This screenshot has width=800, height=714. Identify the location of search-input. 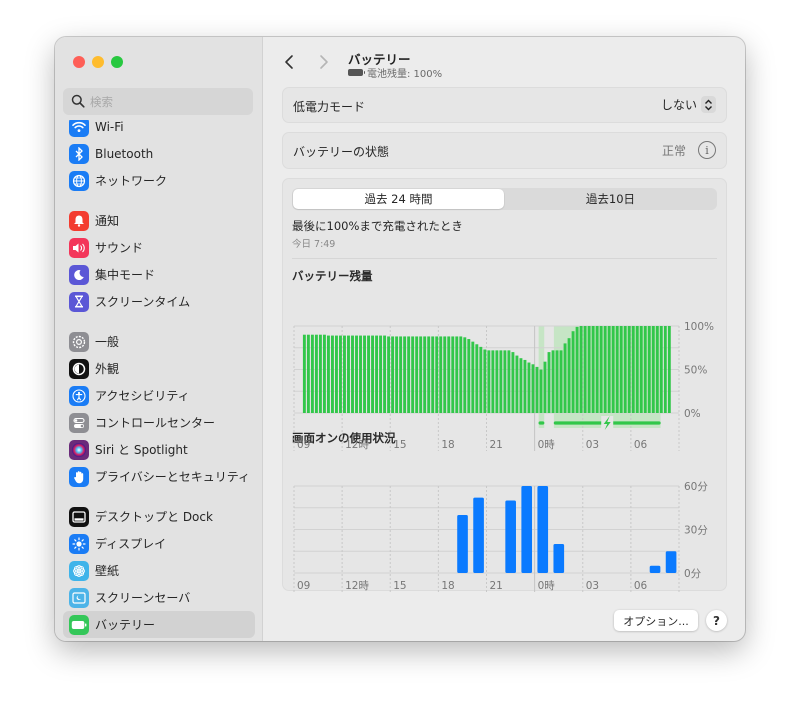
(167, 101).